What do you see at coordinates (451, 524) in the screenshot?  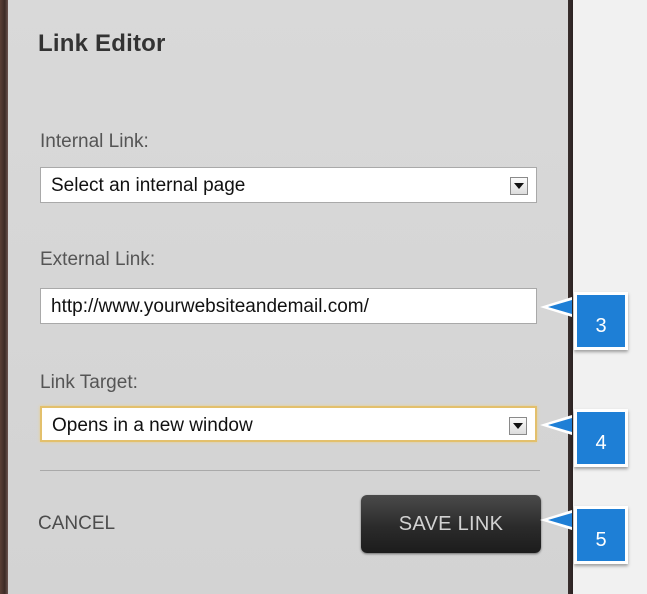 I see `save-link-button: SAVE LINK` at bounding box center [451, 524].